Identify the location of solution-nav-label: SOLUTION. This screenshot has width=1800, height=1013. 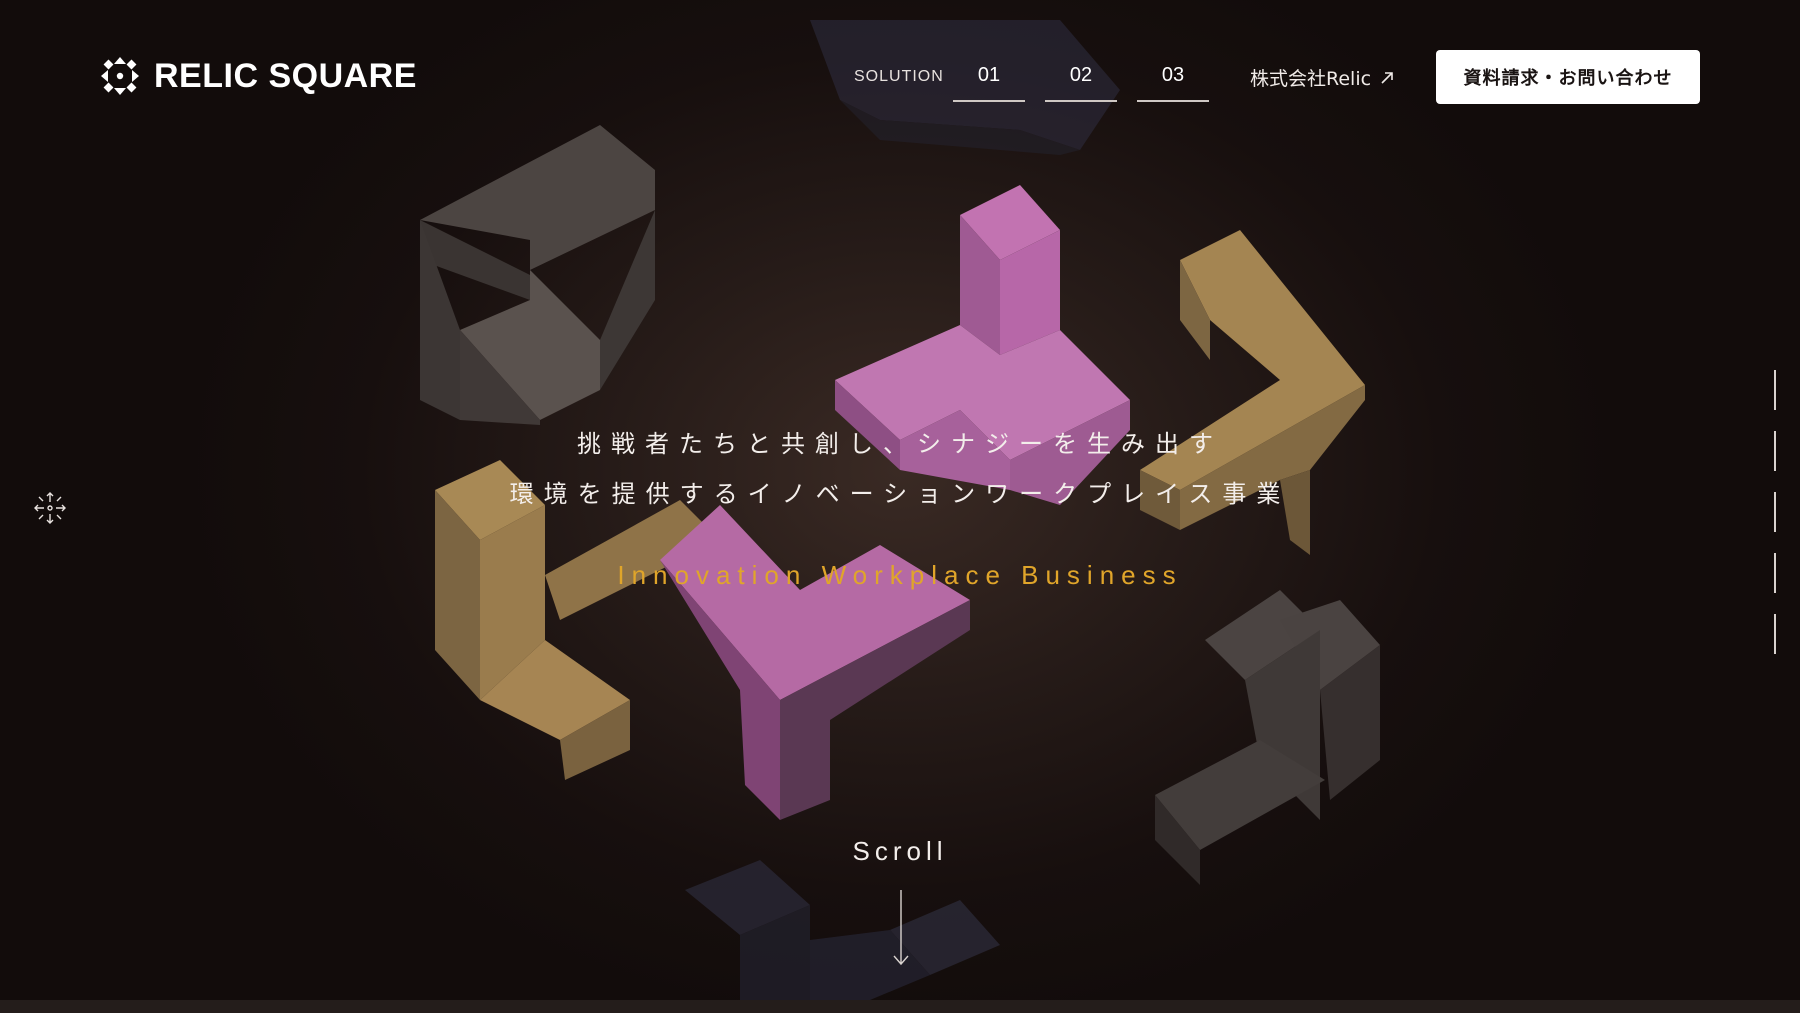
(899, 76).